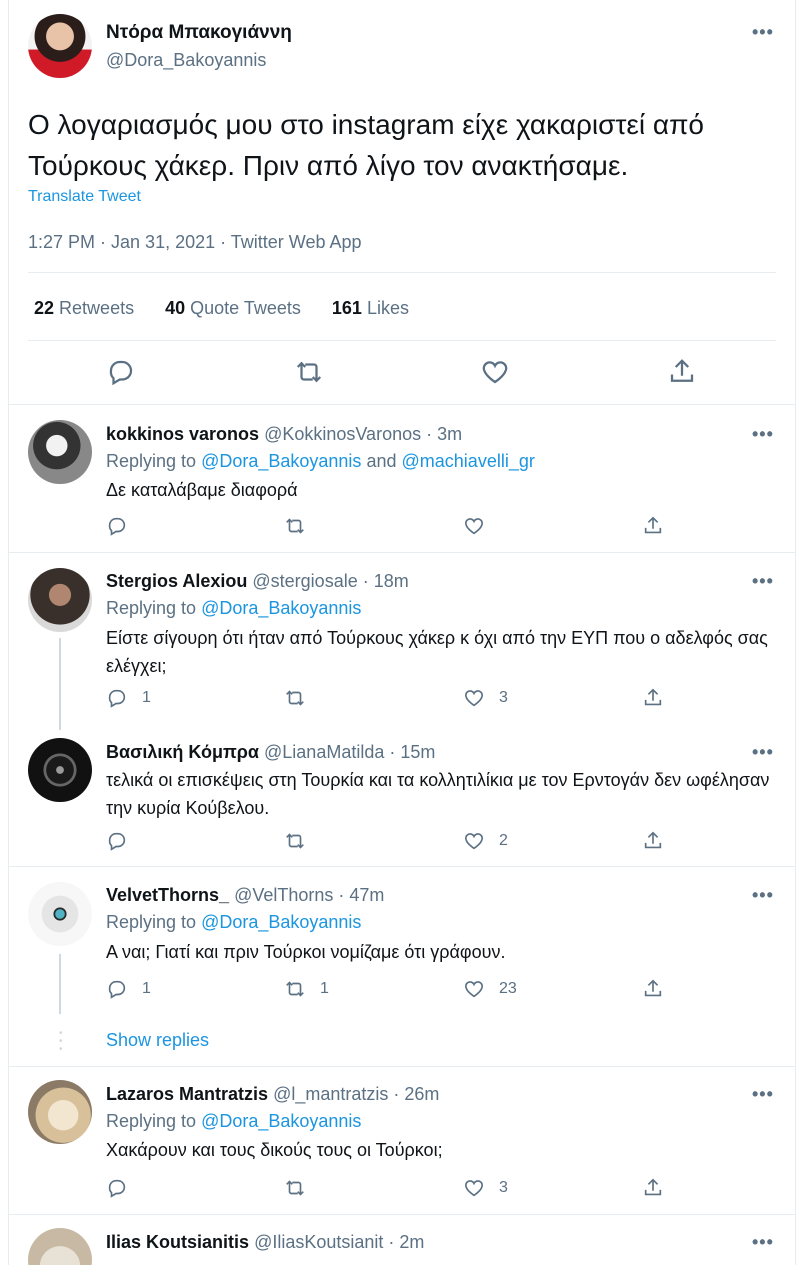 The height and width of the screenshot is (1265, 800). I want to click on reply-author: kokkinos varonos @KokkinosVaronos · 3m, so click(284, 434).